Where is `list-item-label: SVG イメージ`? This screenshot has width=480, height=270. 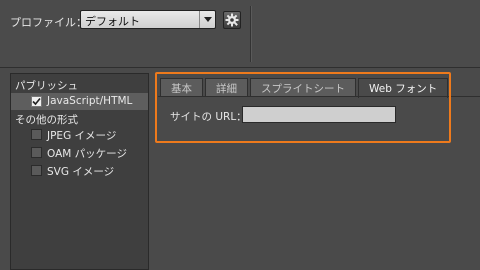
list-item-label: SVG イメージ is located at coordinates (81, 172).